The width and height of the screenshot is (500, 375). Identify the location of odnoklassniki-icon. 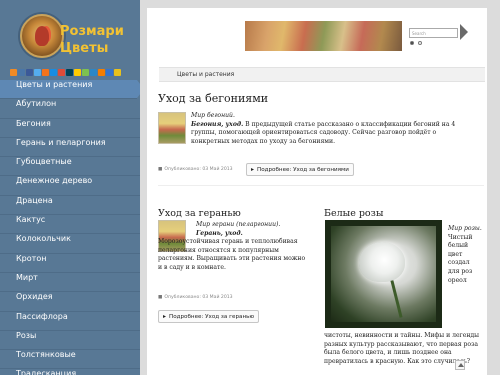
(45, 72).